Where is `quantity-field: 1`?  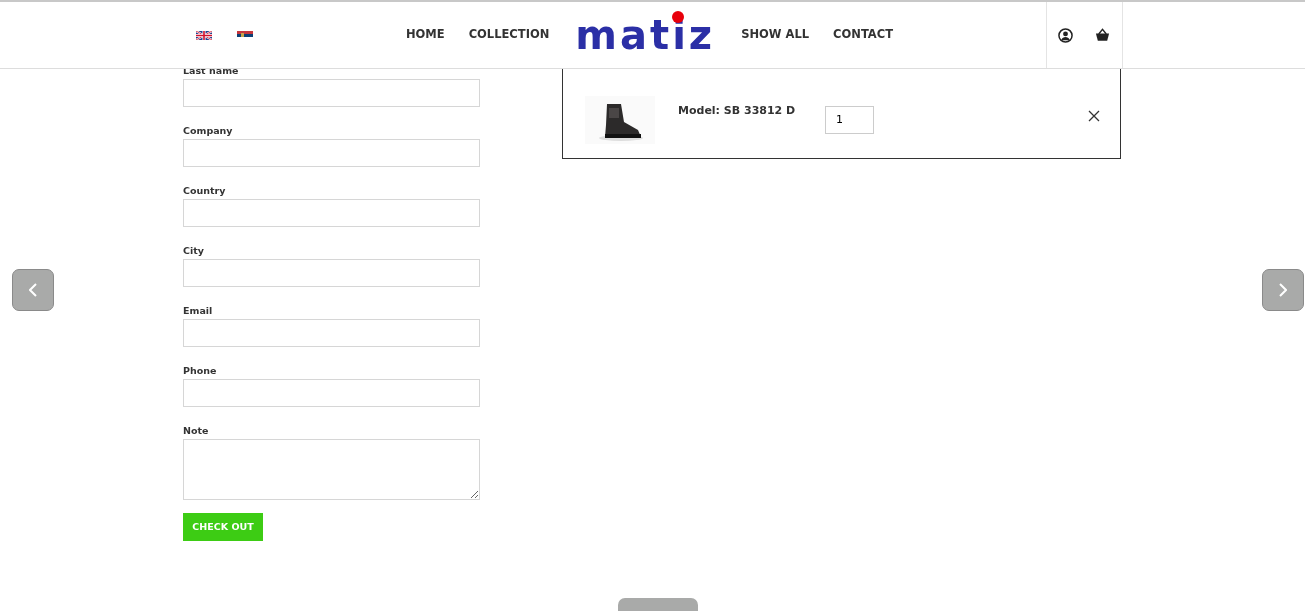
quantity-field: 1 is located at coordinates (849, 119).